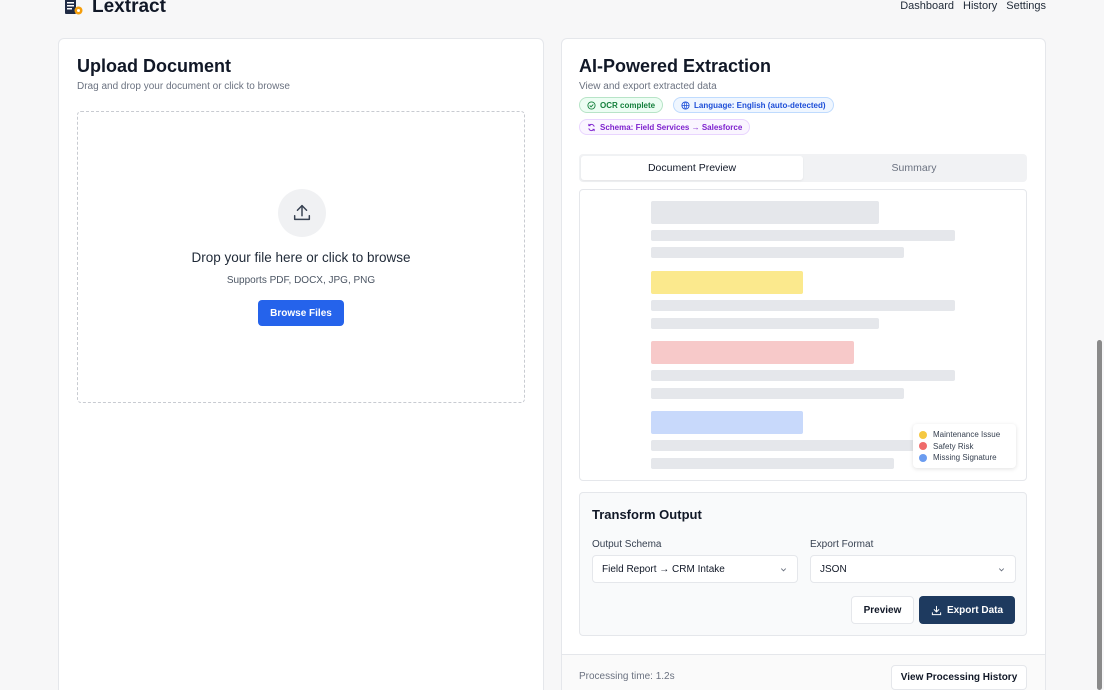 This screenshot has width=1104, height=690. Describe the element at coordinates (685, 105) in the screenshot. I see `globe-icon` at that location.